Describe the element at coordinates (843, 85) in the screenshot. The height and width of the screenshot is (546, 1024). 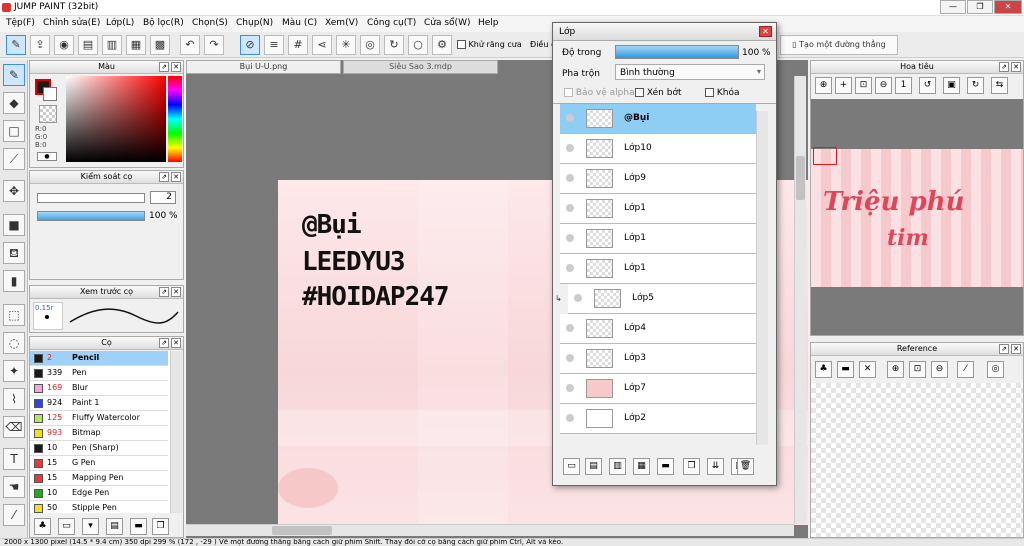
I see `nav-zoom-plus-icon: +` at that location.